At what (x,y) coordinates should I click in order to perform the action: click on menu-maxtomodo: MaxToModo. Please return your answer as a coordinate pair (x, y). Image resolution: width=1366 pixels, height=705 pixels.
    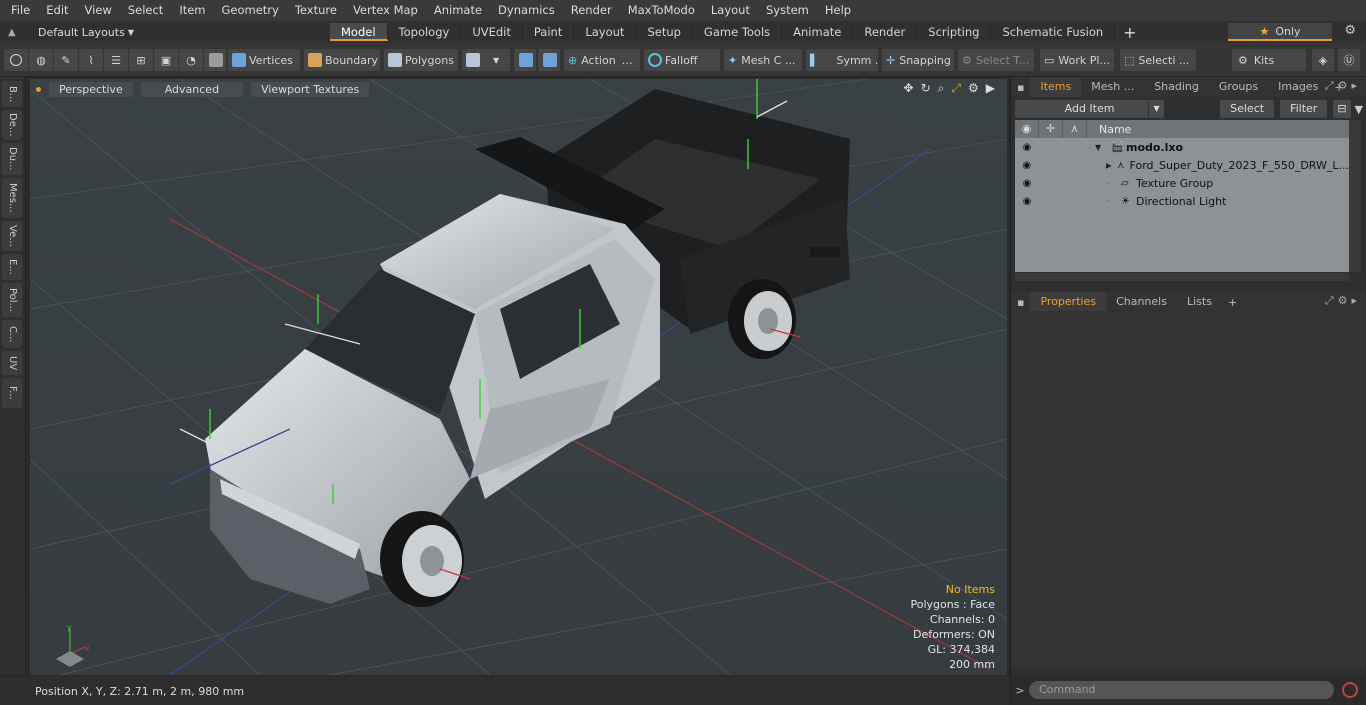
    Looking at the image, I should click on (661, 10).